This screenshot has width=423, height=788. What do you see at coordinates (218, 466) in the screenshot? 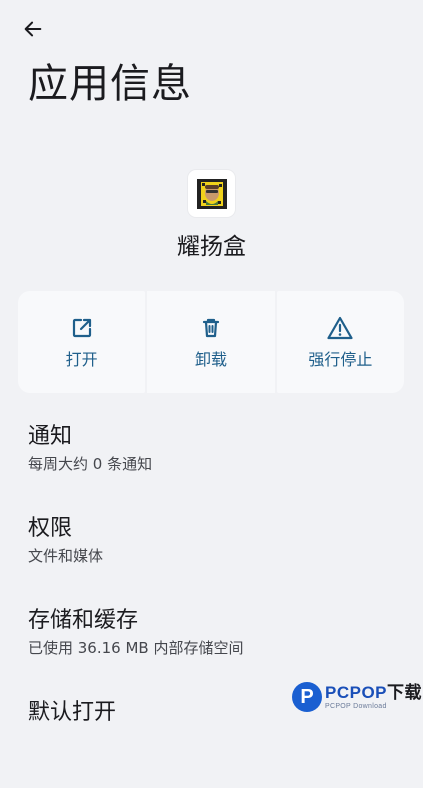
I see `setting-notifications: 通知 每周大约 0 条通知` at bounding box center [218, 466].